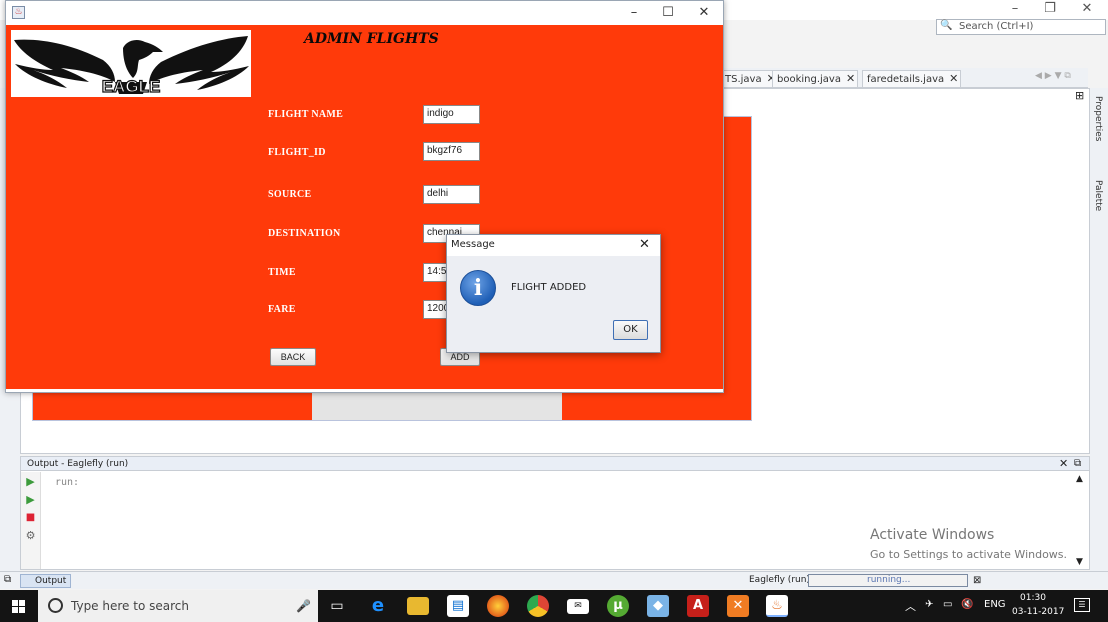 Image resolution: width=1108 pixels, height=622 pixels. Describe the element at coordinates (1038, 612) in the screenshot. I see `clock-date: 03-11-2017` at that location.